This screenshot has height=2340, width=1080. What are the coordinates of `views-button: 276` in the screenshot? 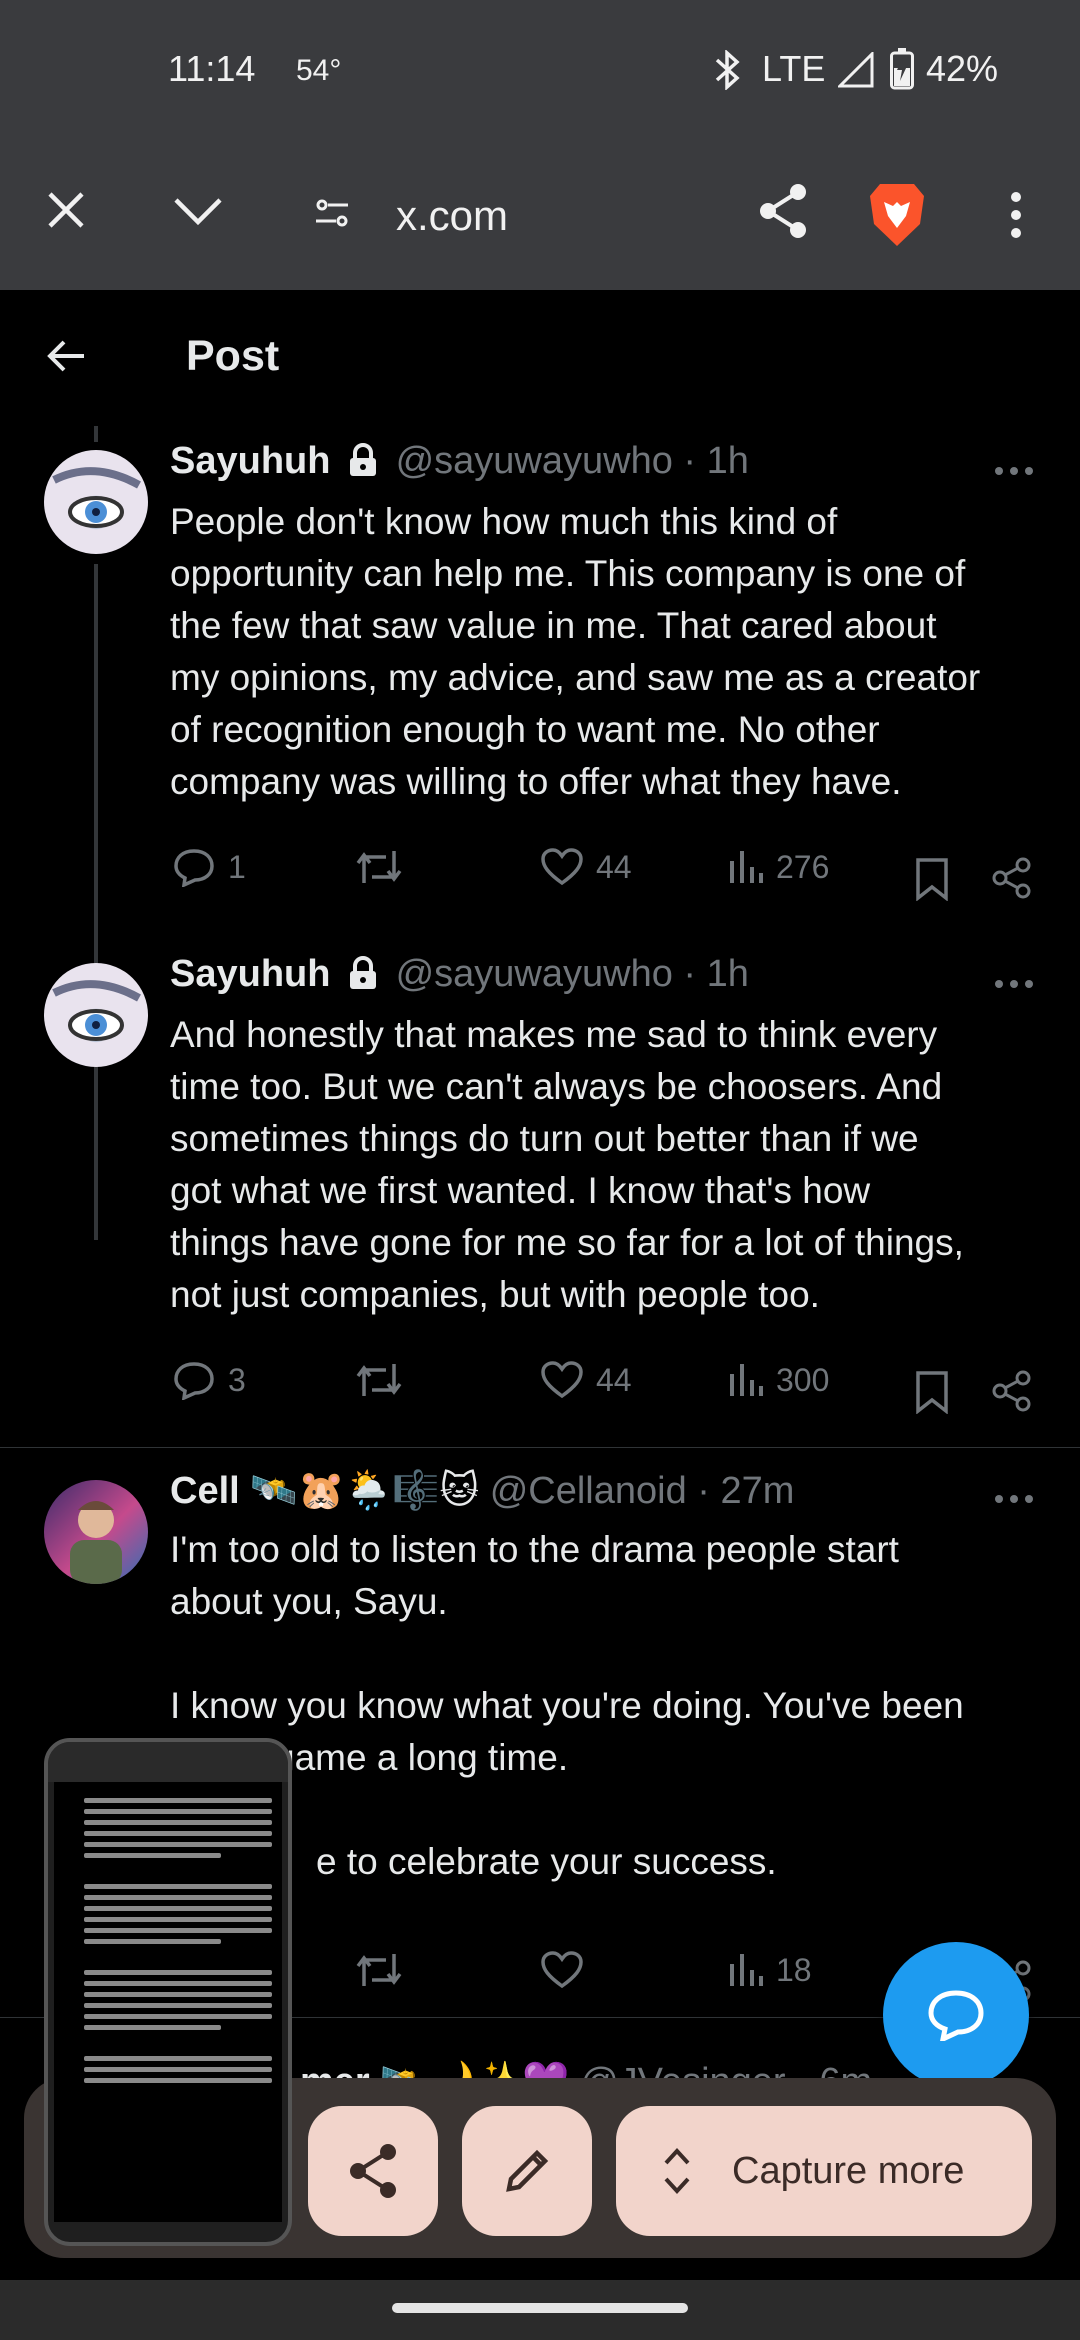 It's located at (778, 867).